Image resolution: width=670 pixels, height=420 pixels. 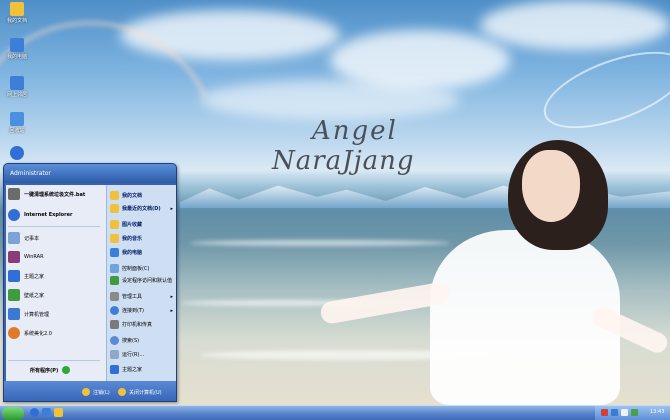 What do you see at coordinates (551, 186) in the screenshot?
I see `wallpaper-figure-face` at bounding box center [551, 186].